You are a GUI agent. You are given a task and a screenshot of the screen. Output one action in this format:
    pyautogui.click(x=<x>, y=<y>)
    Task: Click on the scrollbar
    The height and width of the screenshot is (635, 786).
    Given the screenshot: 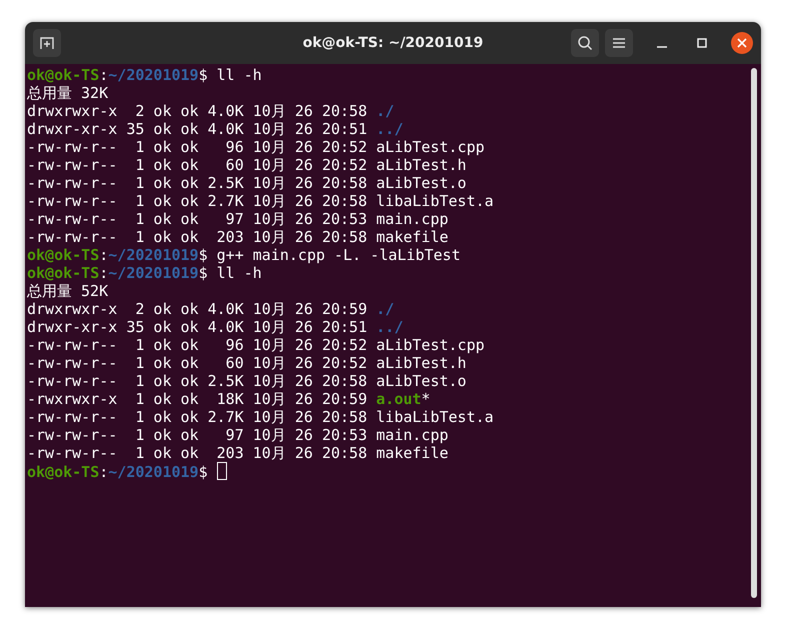 What is the action you would take?
    pyautogui.click(x=754, y=333)
    